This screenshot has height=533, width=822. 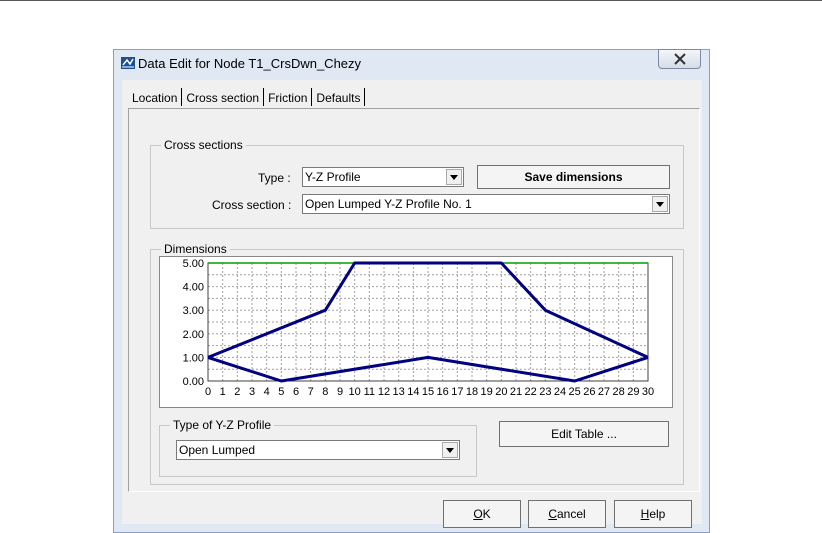 I want to click on x-tick-label: 5, so click(x=281, y=392).